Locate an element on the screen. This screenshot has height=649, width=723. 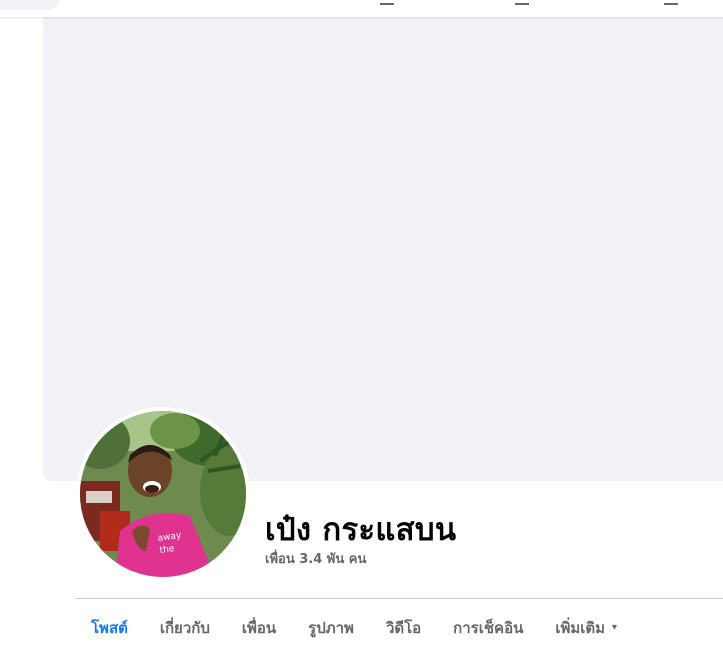
nav-watch-indicator is located at coordinates (522, 2).